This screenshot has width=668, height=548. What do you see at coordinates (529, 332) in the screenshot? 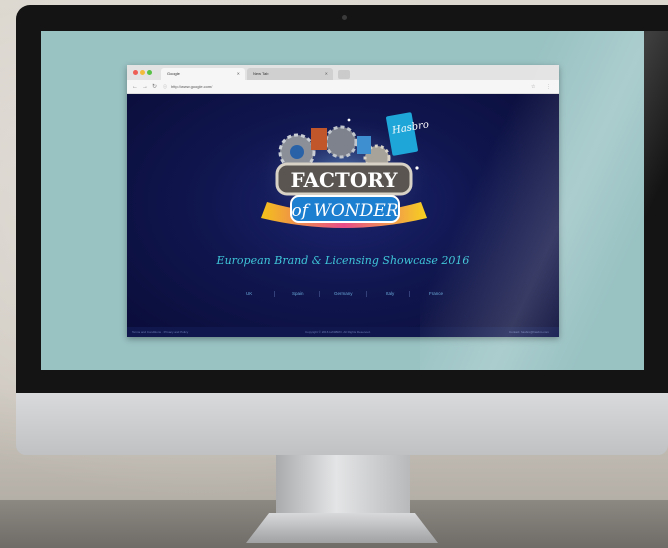
I see `footer-contact: Contact: hasbro@hasbro.com` at bounding box center [529, 332].